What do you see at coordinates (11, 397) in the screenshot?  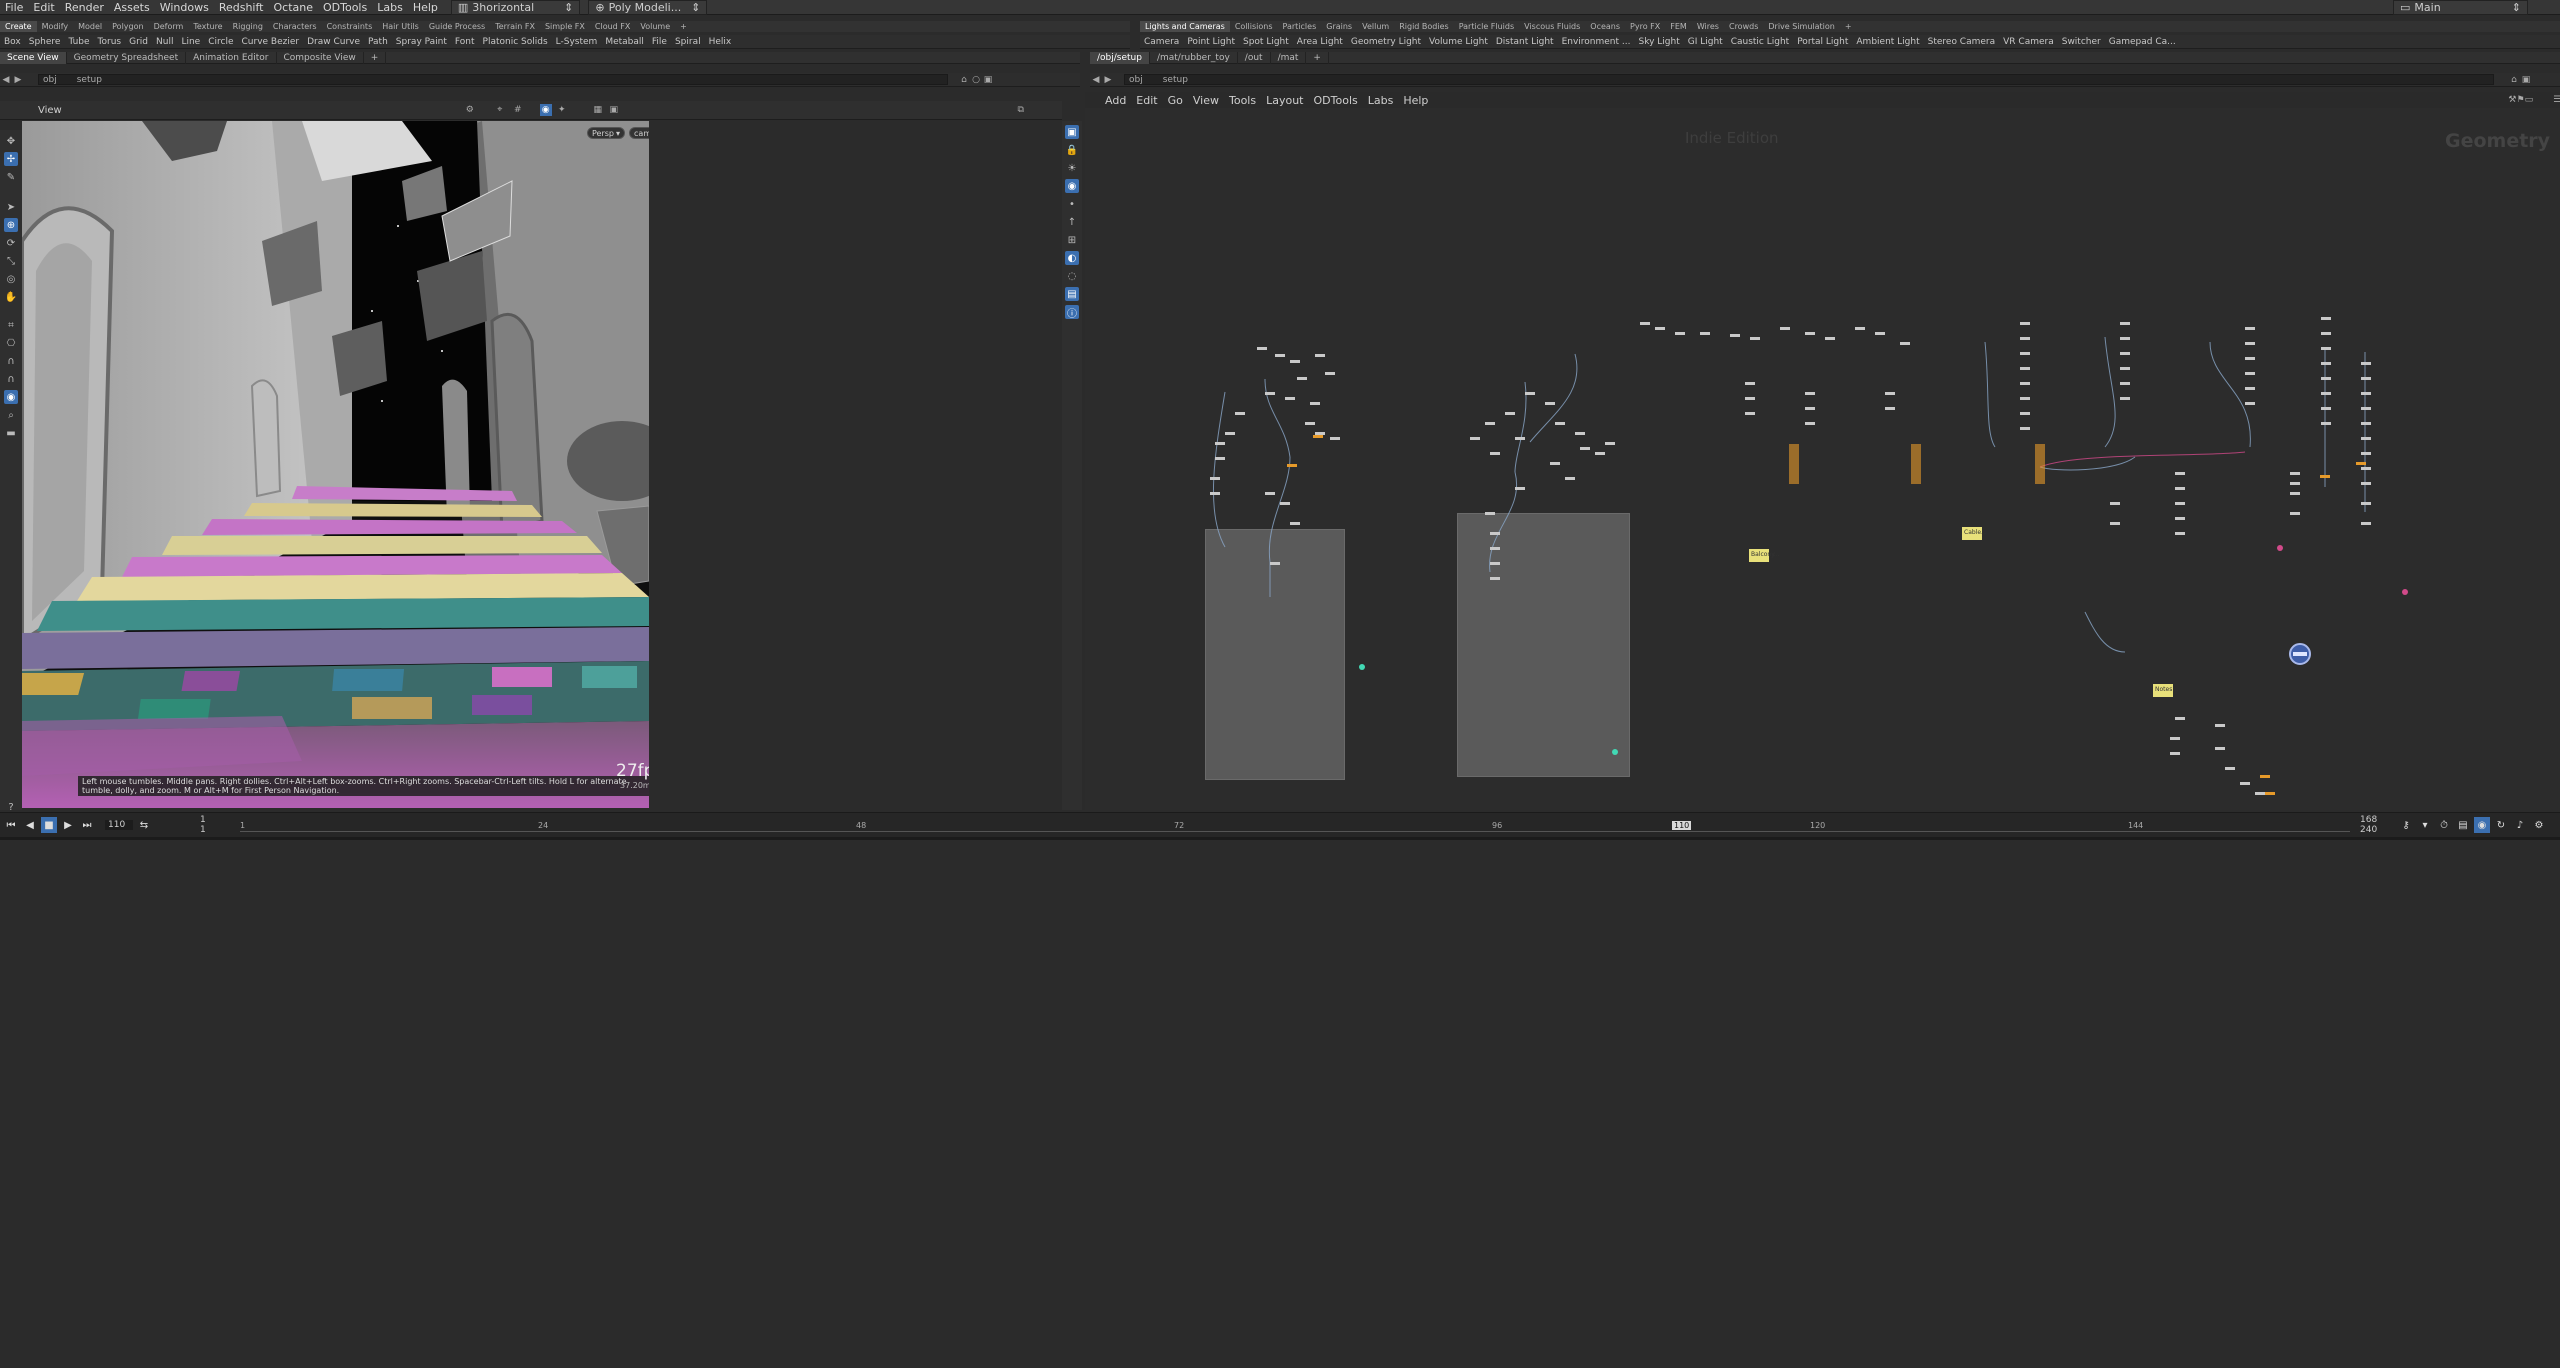 I see `eye-tool-icon: ◉` at bounding box center [11, 397].